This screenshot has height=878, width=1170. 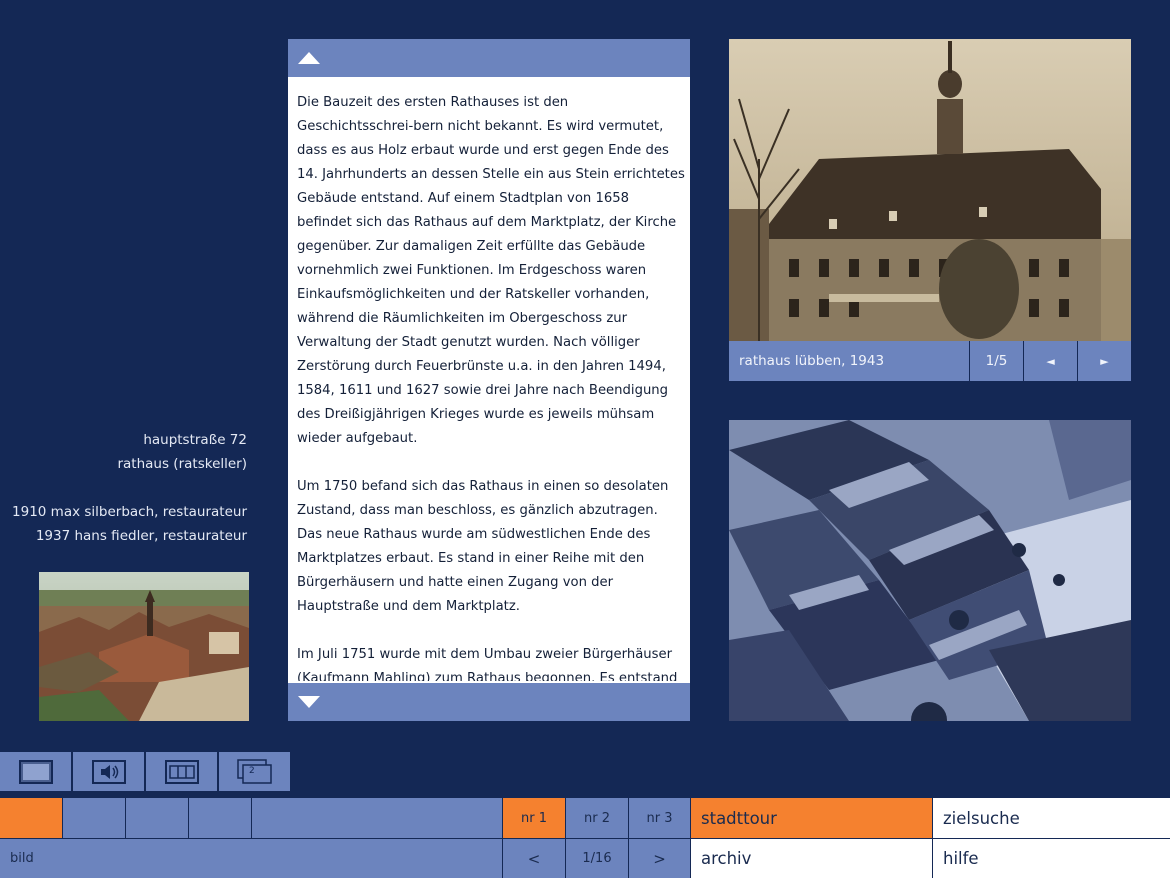 What do you see at coordinates (489, 702) in the screenshot?
I see `scroll-down-button` at bounding box center [489, 702].